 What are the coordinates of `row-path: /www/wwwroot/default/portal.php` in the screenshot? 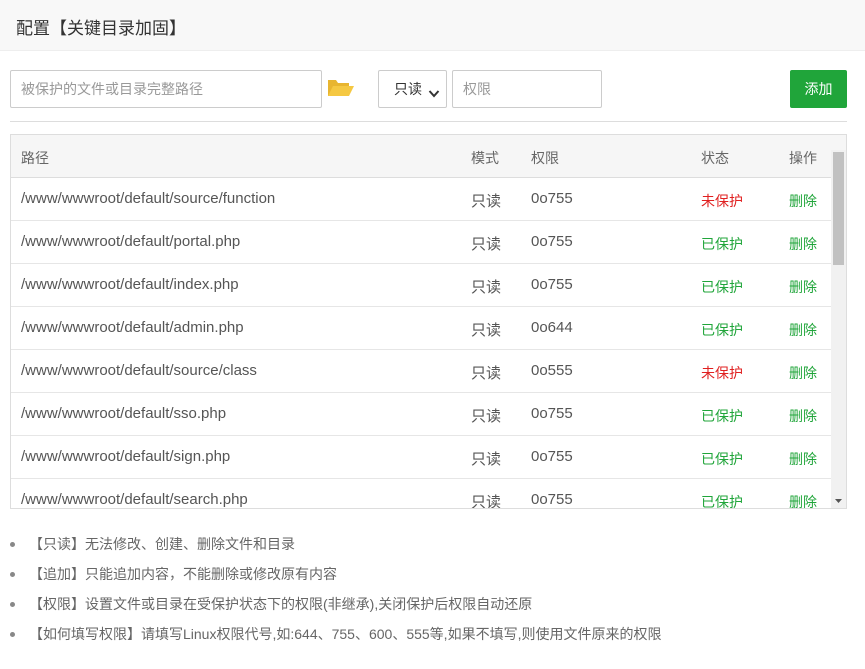 It's located at (131, 241).